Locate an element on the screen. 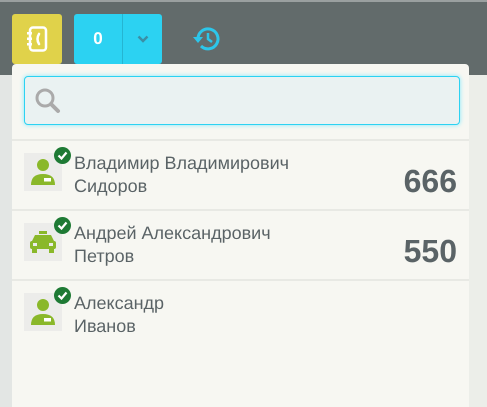 This screenshot has height=407, width=487. history-icon is located at coordinates (207, 39).